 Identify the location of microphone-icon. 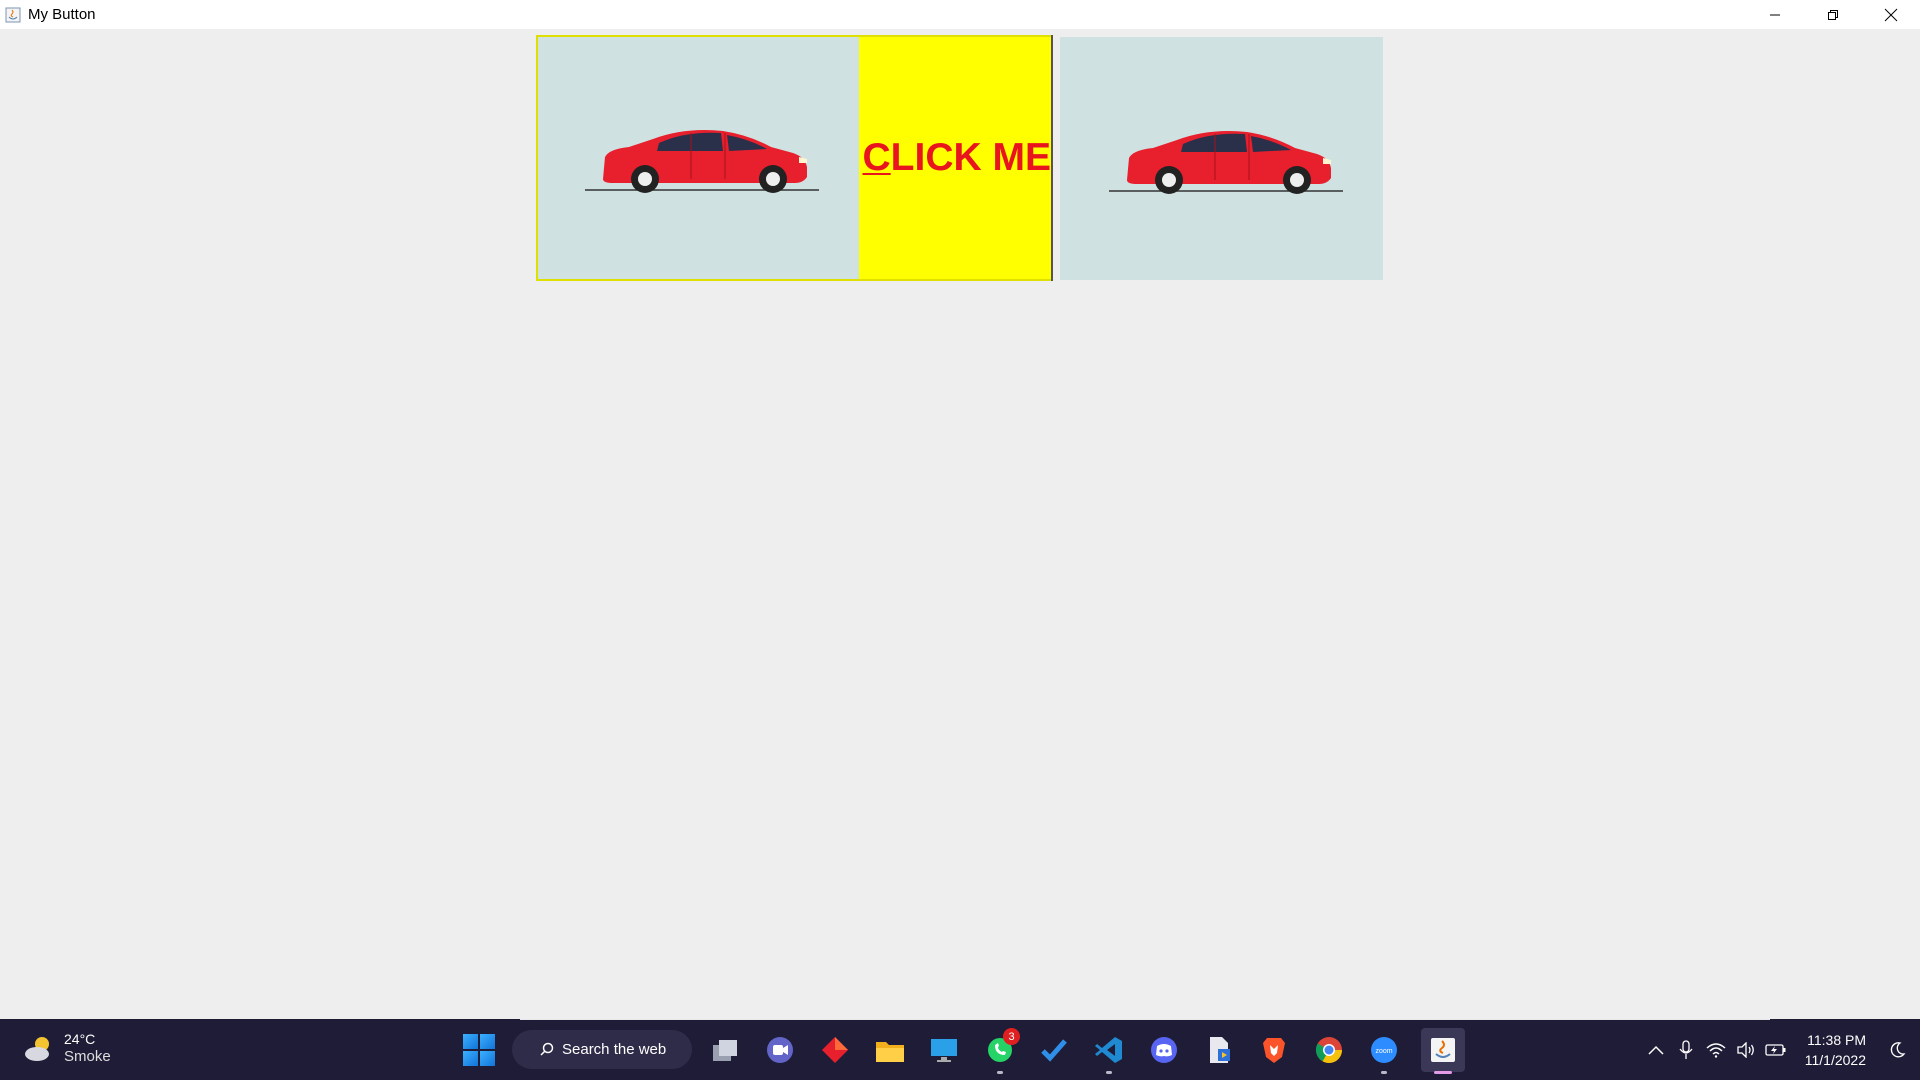
(1686, 1049).